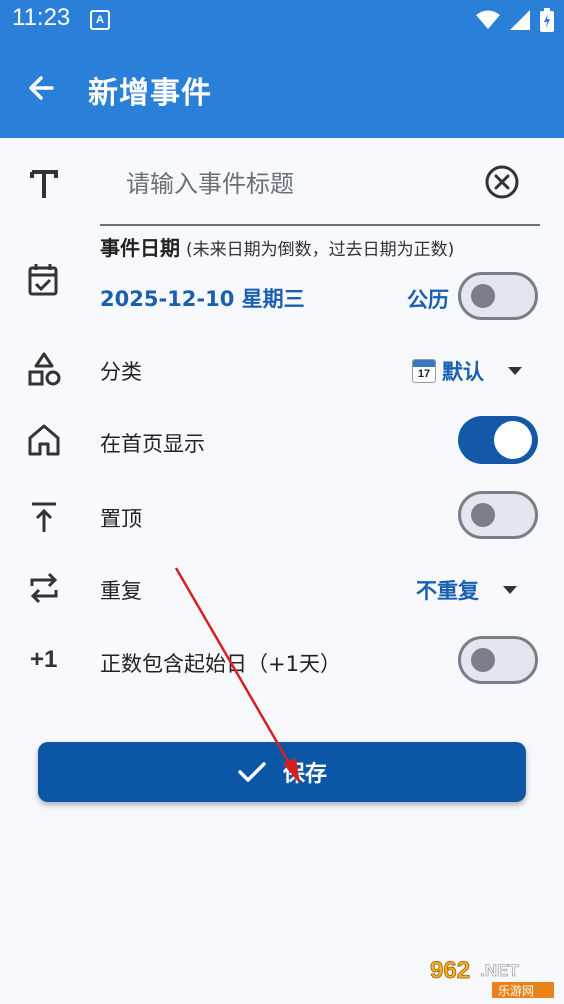 Image resolution: width=564 pixels, height=1004 pixels. What do you see at coordinates (463, 372) in the screenshot?
I see `category-value: 默认` at bounding box center [463, 372].